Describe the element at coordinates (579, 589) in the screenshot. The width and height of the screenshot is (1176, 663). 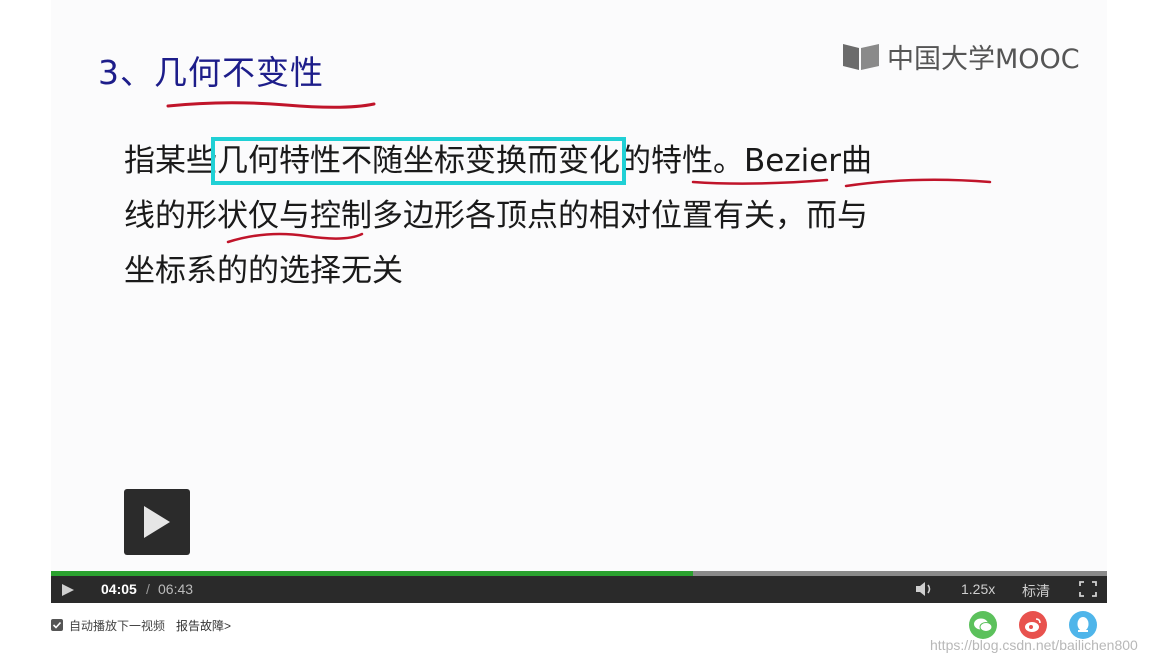
I see `video-control-bar: 04:05 / 06:43 1.25x 标清` at that location.